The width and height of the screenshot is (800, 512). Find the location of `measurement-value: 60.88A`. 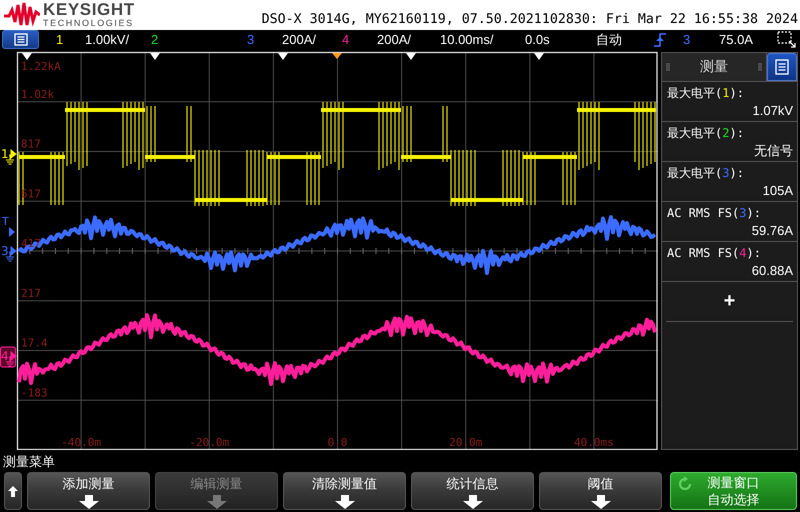

measurement-value: 60.88A is located at coordinates (772, 270).